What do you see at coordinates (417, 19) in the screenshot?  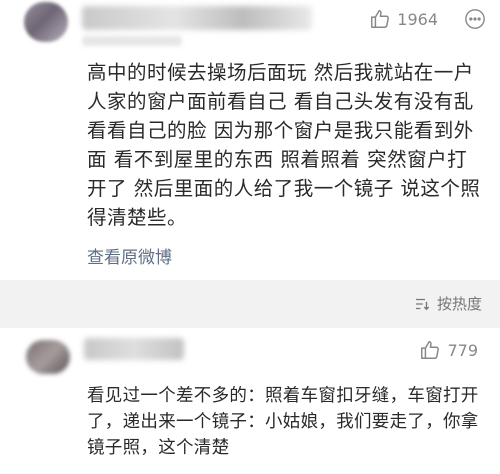 I see `like-count: 1964` at bounding box center [417, 19].